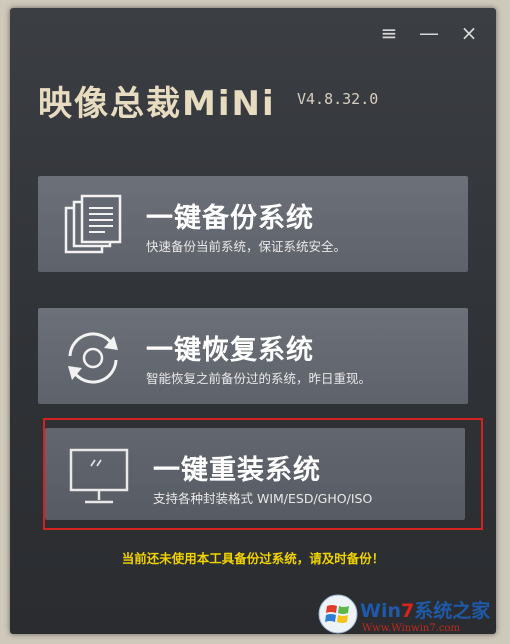 This screenshot has height=644, width=510. I want to click on close-button: ×, so click(469, 33).